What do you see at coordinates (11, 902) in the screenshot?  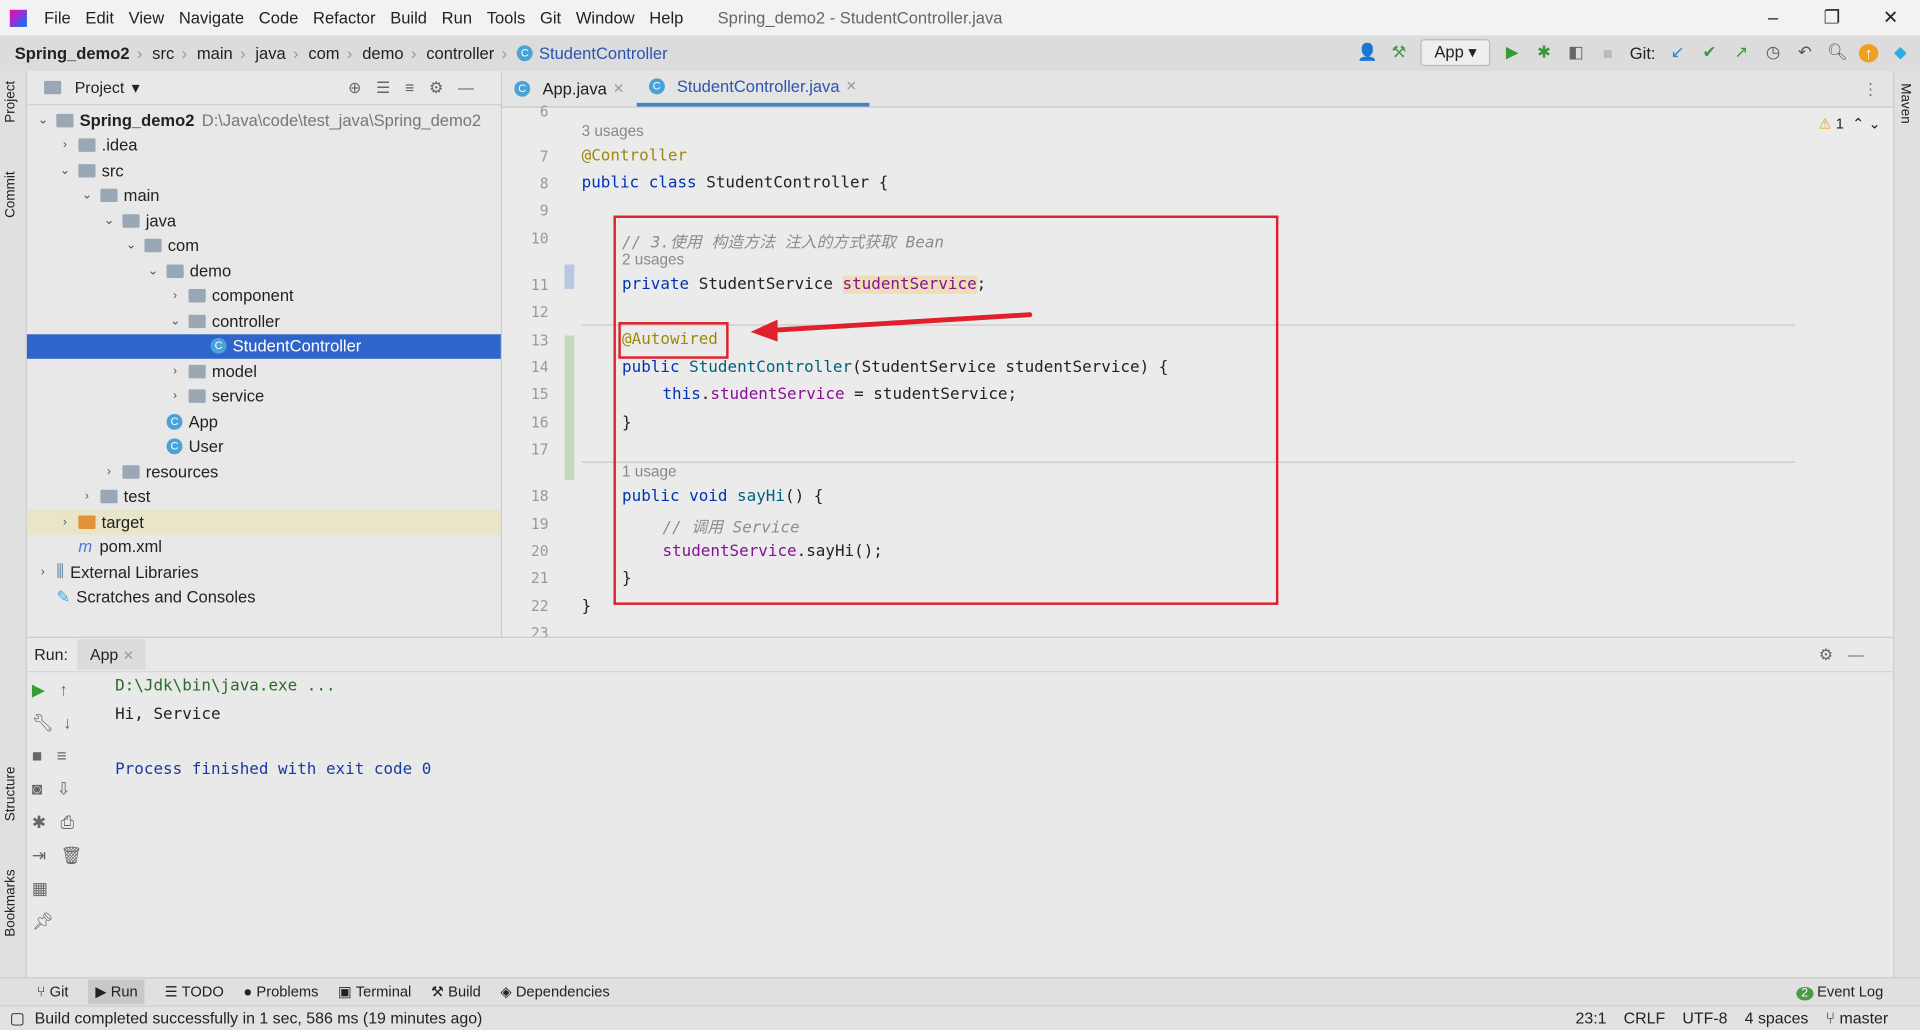 I see `tool-tab-bookmarks: Bookmarks` at bounding box center [11, 902].